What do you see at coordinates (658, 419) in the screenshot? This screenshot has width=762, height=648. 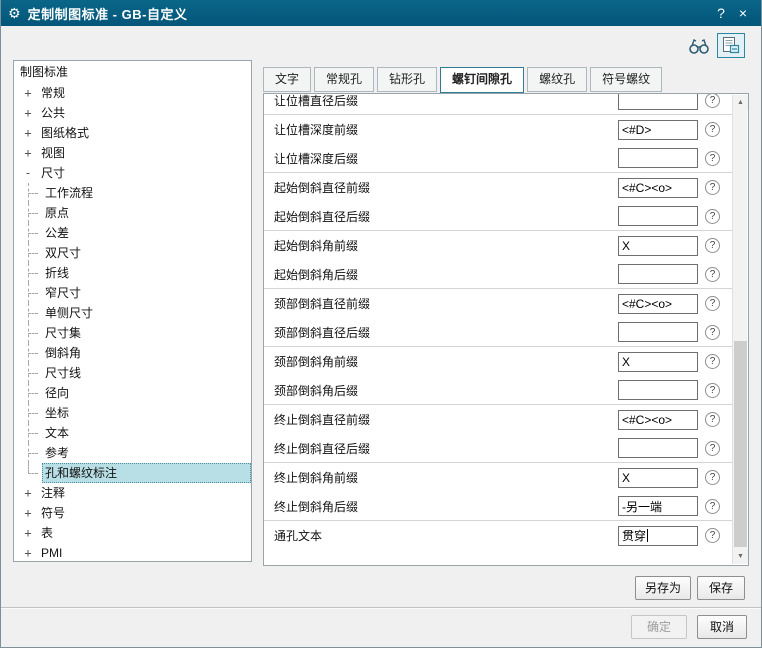 I see `field-input-11: <#C><o>` at bounding box center [658, 419].